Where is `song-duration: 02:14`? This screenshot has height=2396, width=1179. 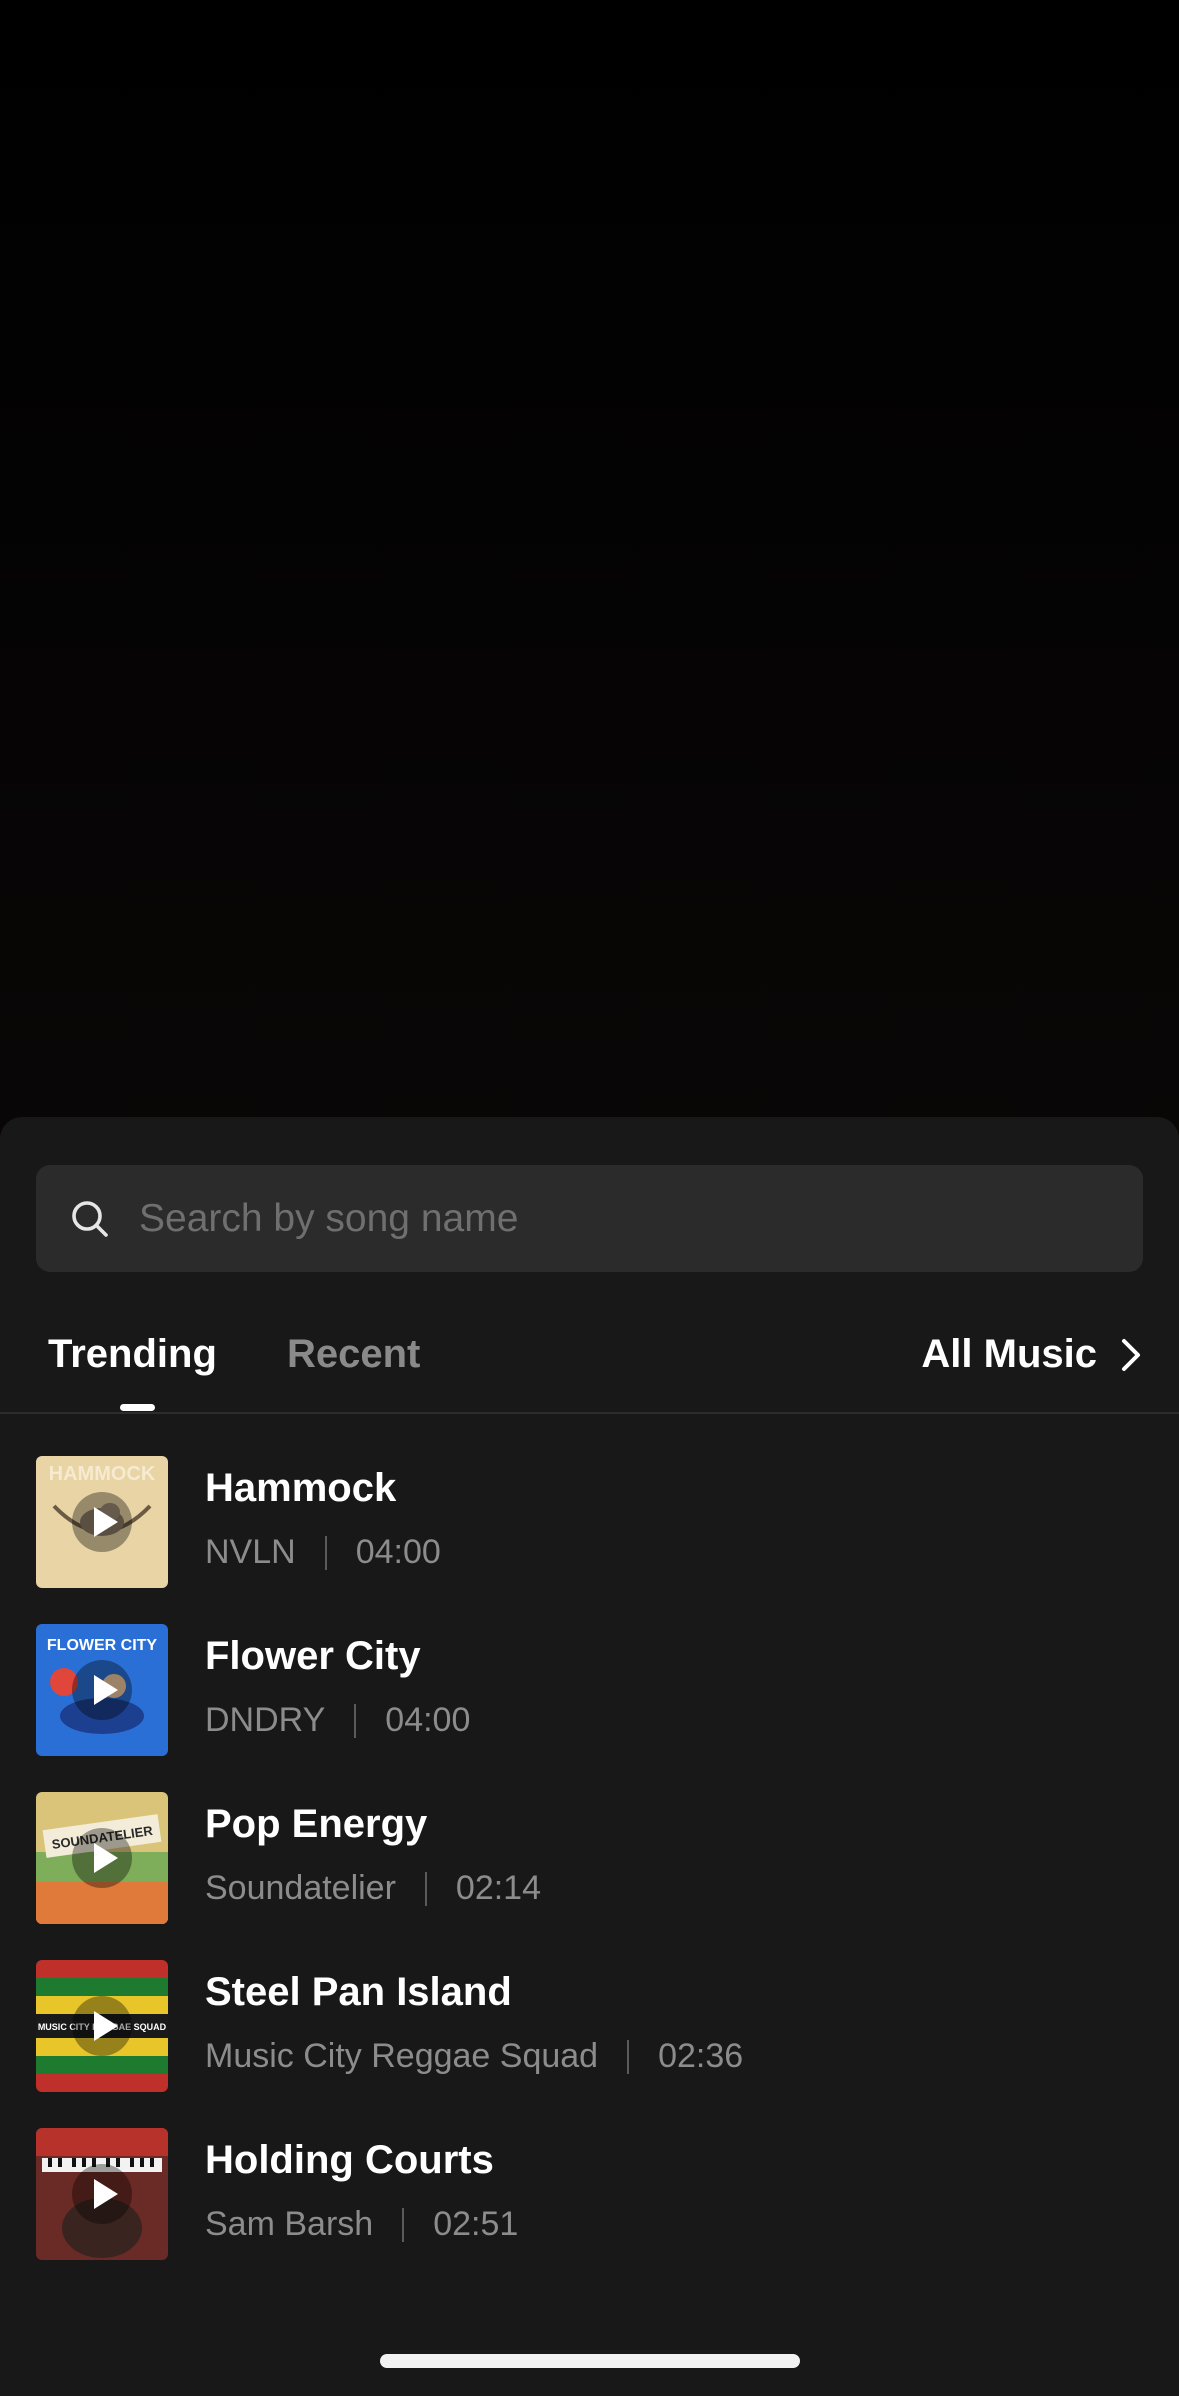
song-duration: 02:14 is located at coordinates (498, 1888).